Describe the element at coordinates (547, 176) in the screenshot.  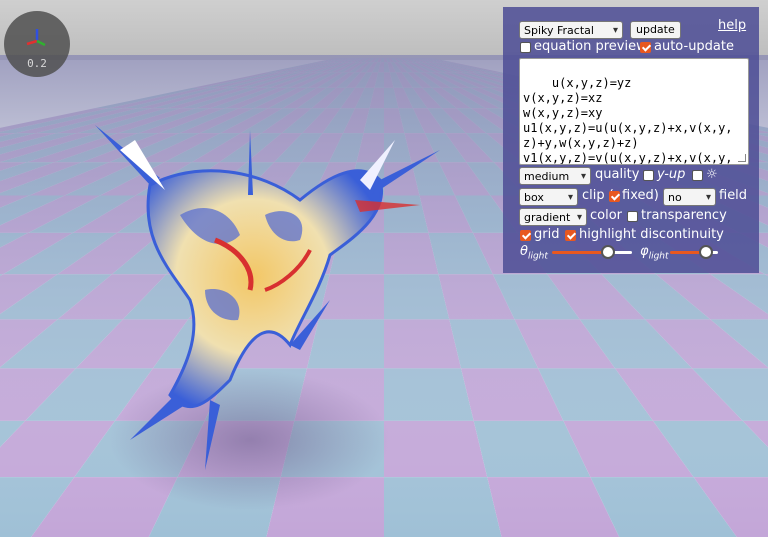
I see `quality-value: medium` at that location.